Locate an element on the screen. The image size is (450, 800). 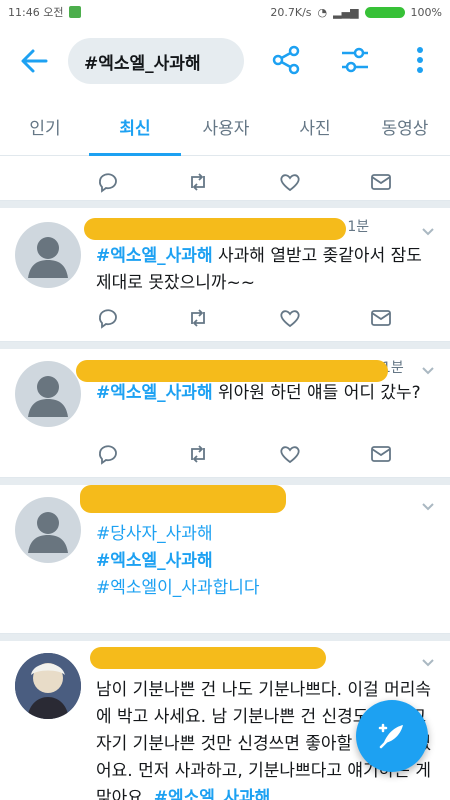
tab-photos: 사진 is located at coordinates (315, 126).